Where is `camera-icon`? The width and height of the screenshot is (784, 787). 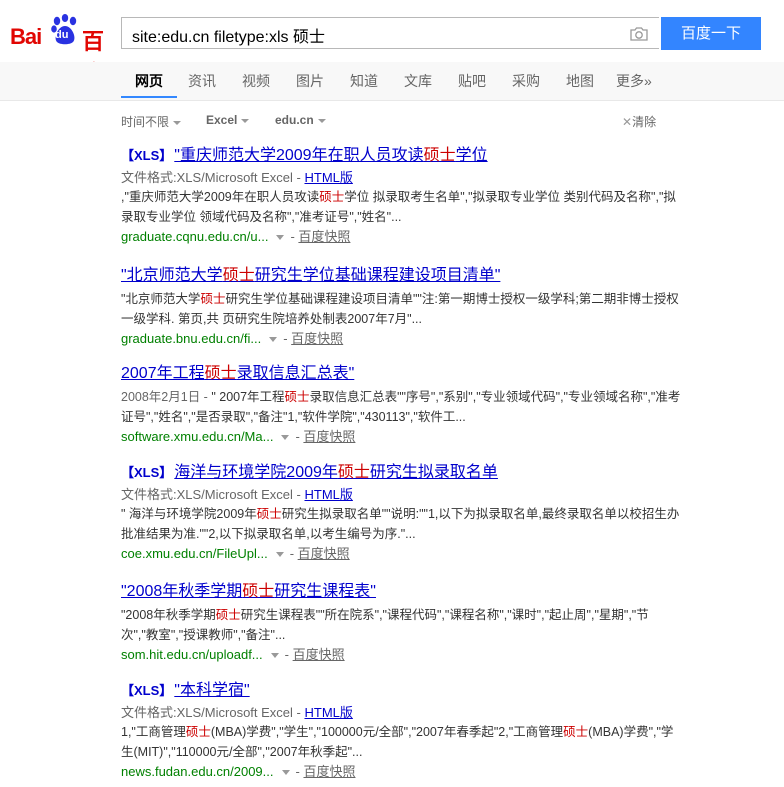
camera-icon is located at coordinates (639, 34).